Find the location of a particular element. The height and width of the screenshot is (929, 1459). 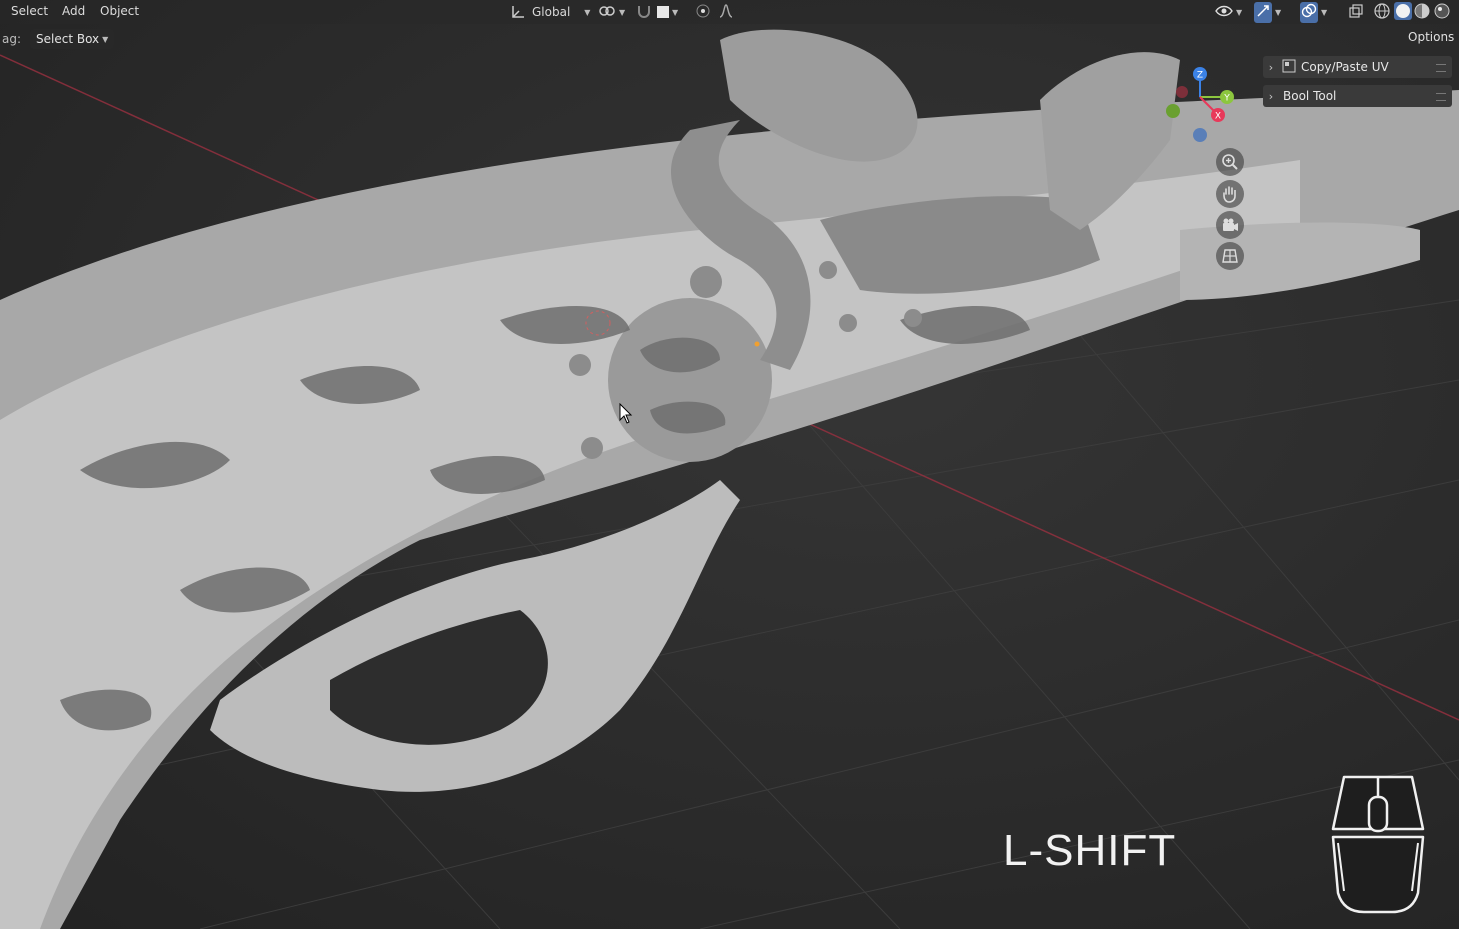

pan-hand-icon is located at coordinates (1230, 194).